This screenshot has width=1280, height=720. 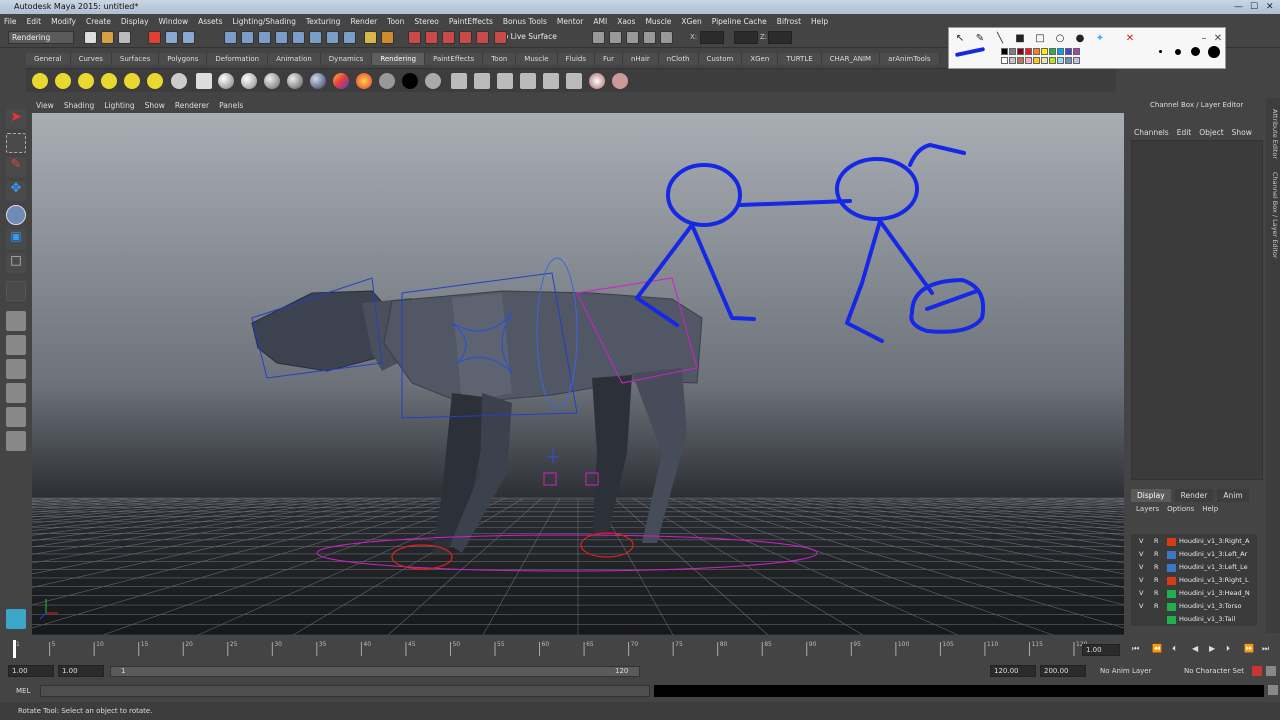 I want to click on menu-item: Texturing, so click(x=323, y=21).